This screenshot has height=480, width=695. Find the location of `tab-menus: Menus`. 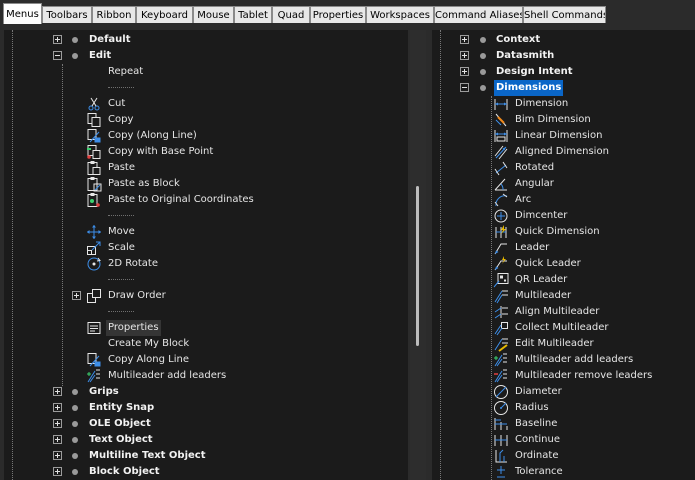

tab-menus: Menus is located at coordinates (22, 13).